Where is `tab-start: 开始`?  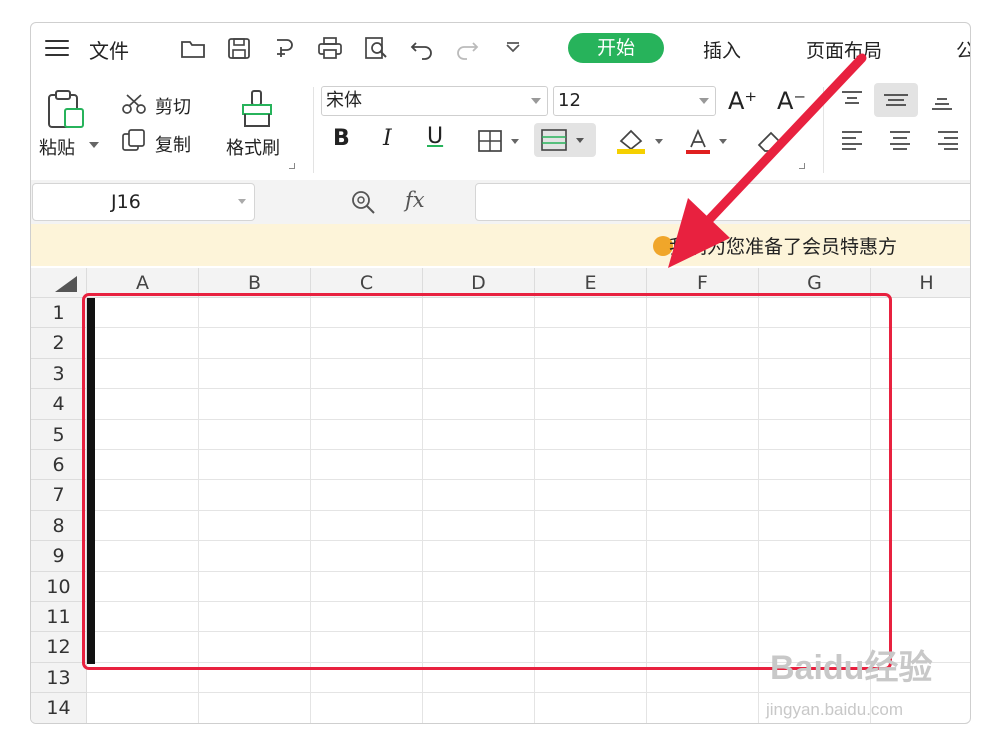 tab-start: 开始 is located at coordinates (616, 48).